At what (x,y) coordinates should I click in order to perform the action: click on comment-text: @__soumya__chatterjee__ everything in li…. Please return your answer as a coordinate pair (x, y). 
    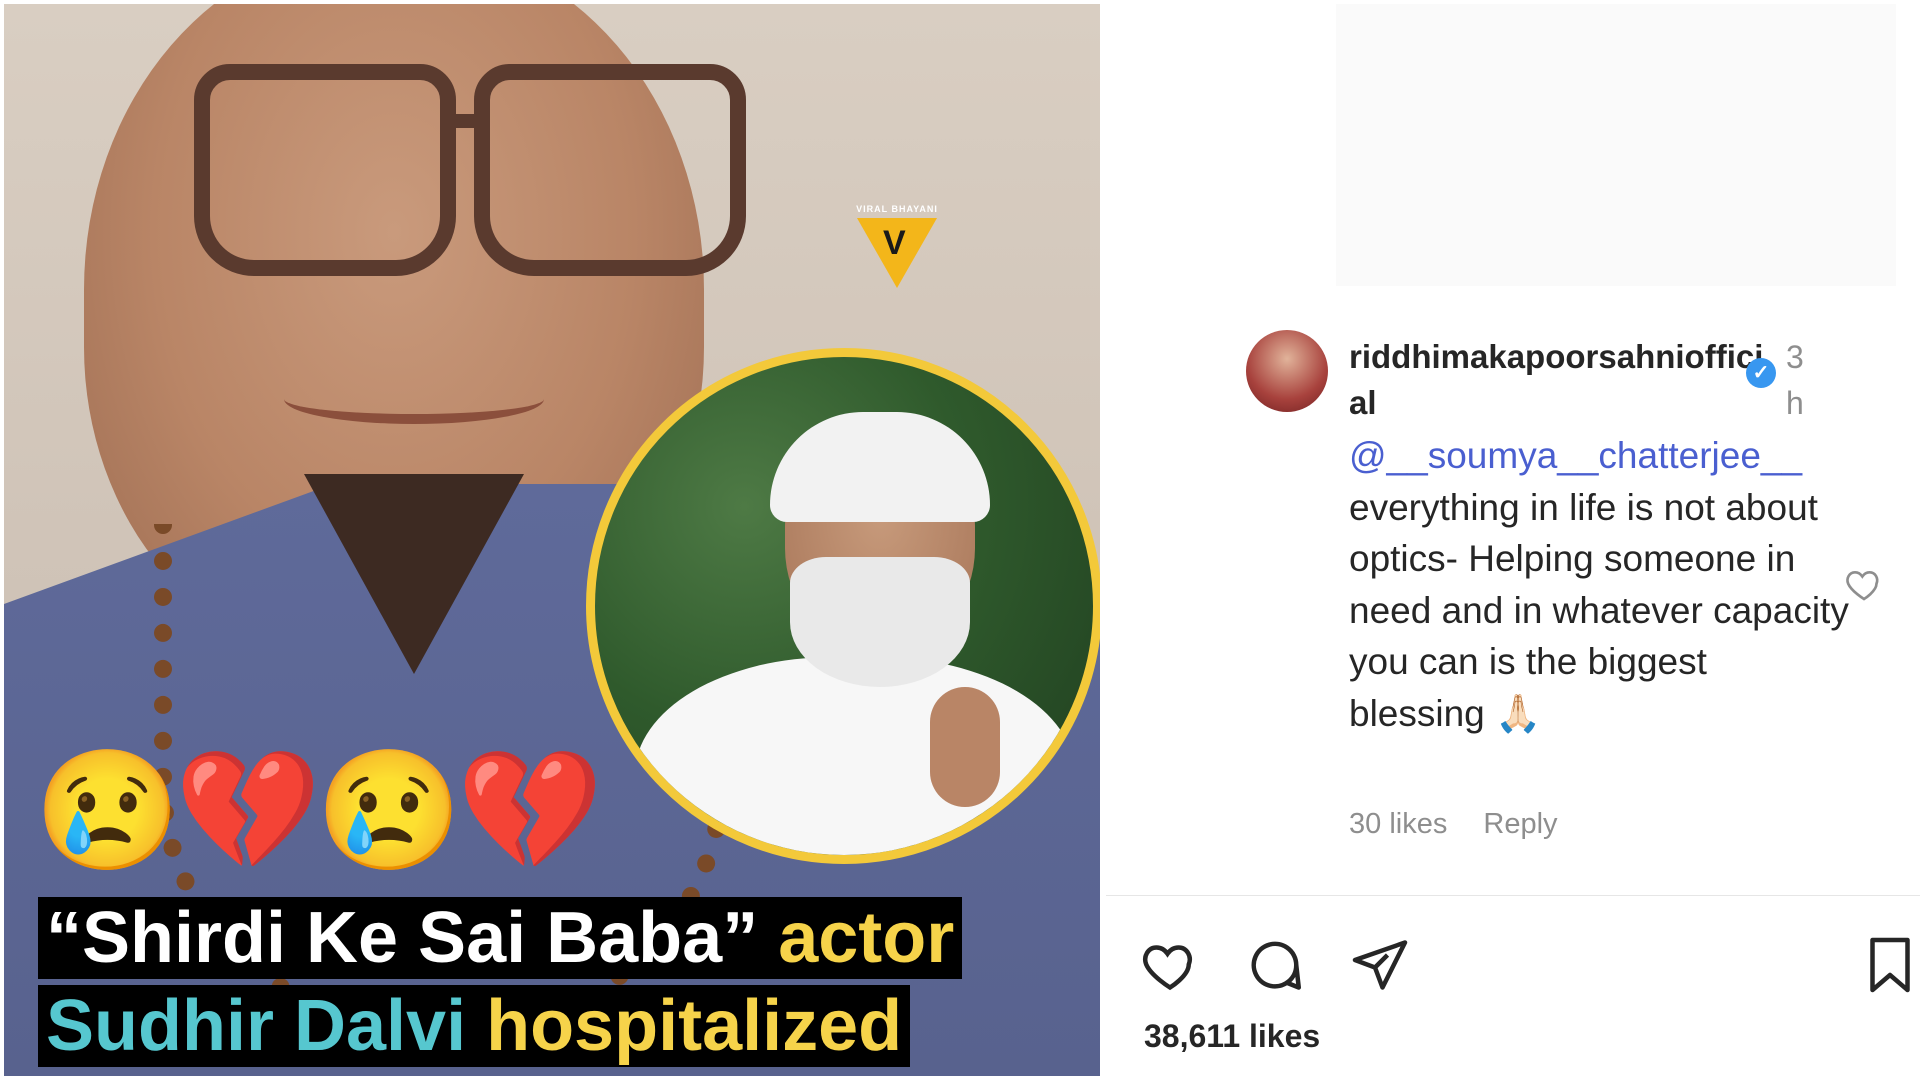
    Looking at the image, I should click on (1599, 584).